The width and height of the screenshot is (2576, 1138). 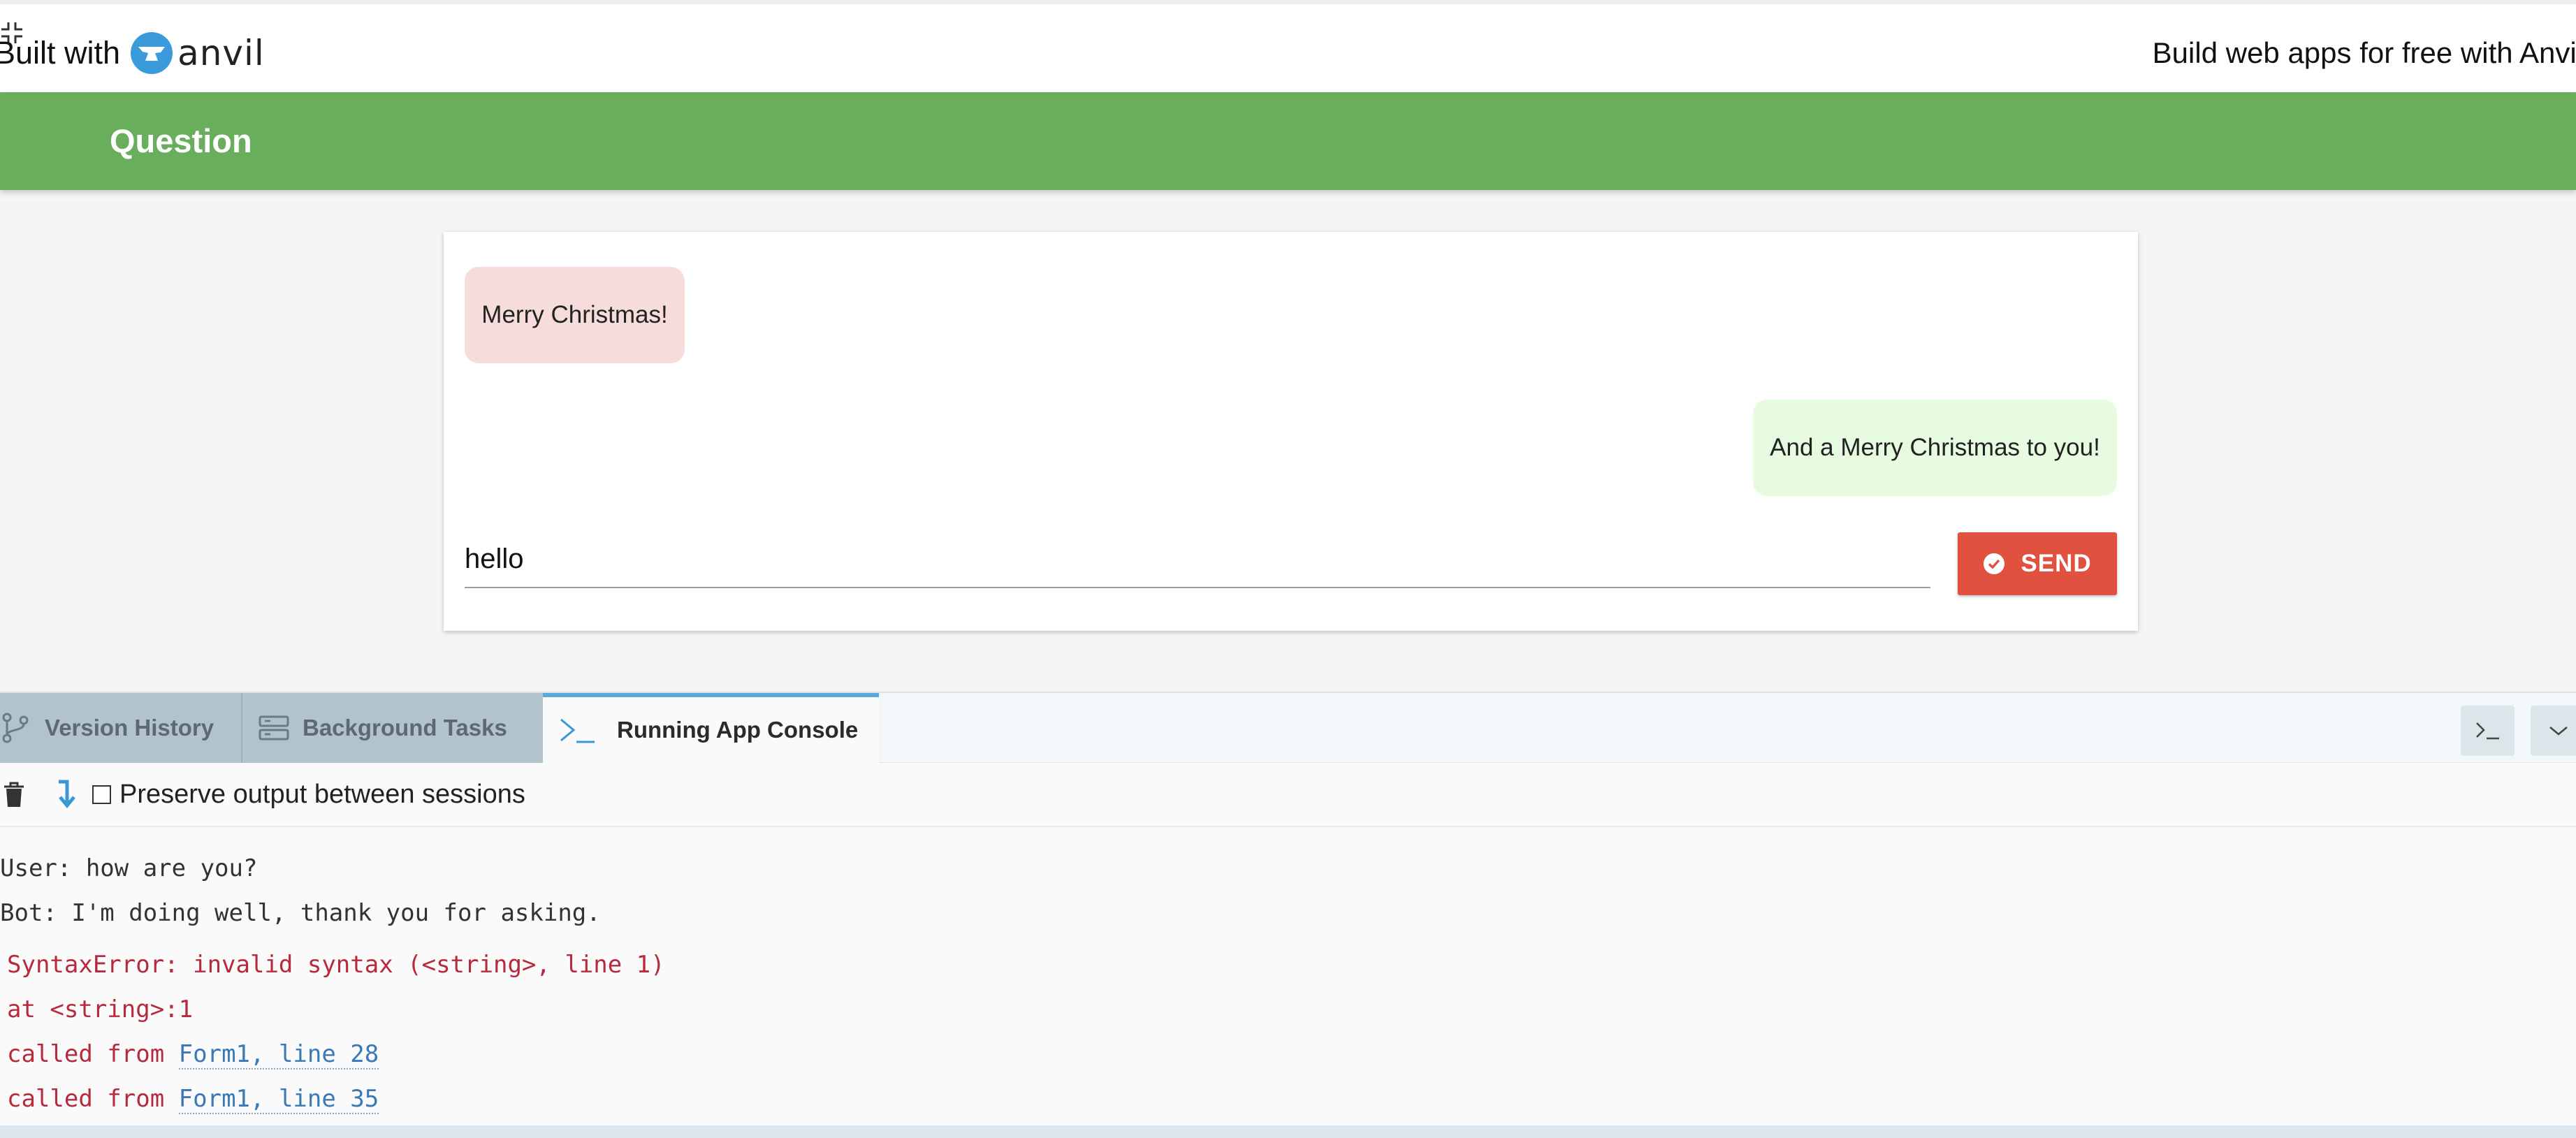 What do you see at coordinates (101, 1009) in the screenshot?
I see `error-location: at <string>:1` at bounding box center [101, 1009].